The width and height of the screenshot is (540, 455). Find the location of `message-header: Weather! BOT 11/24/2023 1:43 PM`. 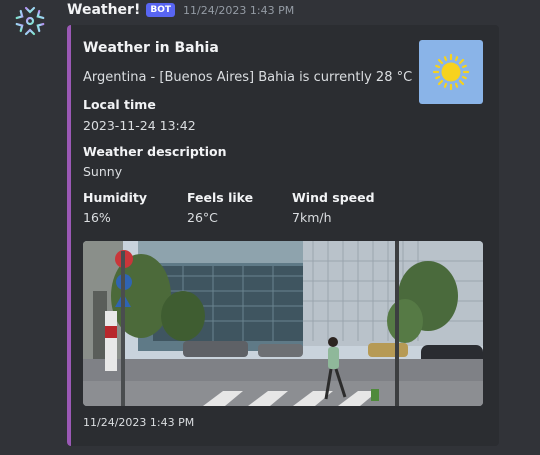

message-header: Weather! BOT 11/24/2023 1:43 PM is located at coordinates (180, 10).